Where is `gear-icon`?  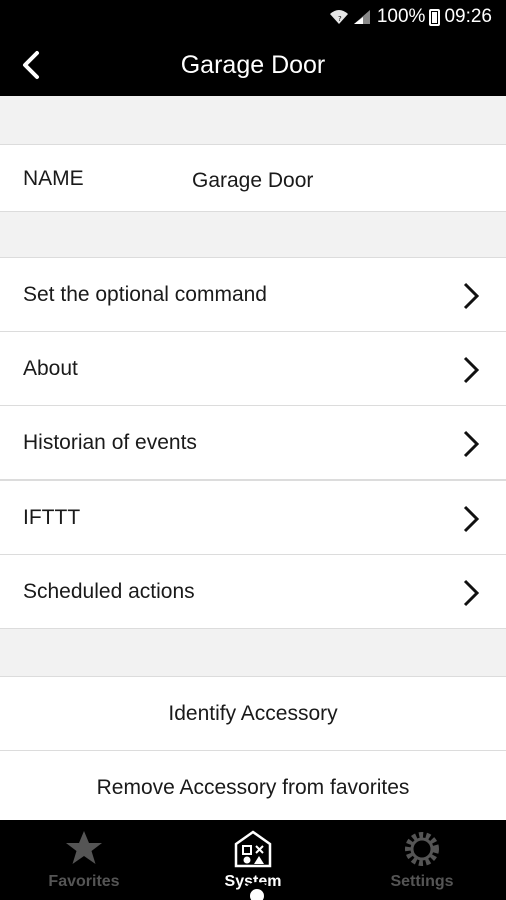
gear-icon is located at coordinates (422, 849).